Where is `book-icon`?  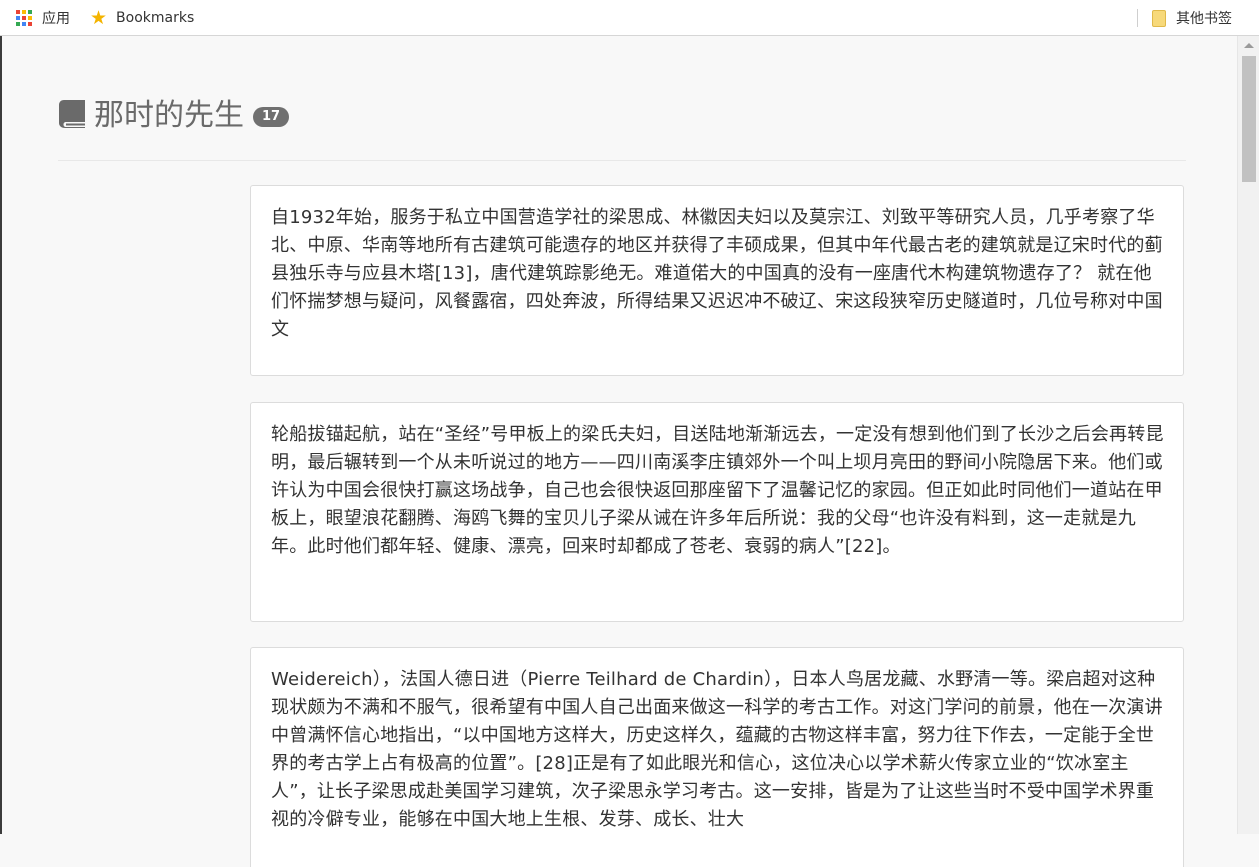
book-icon is located at coordinates (72, 114).